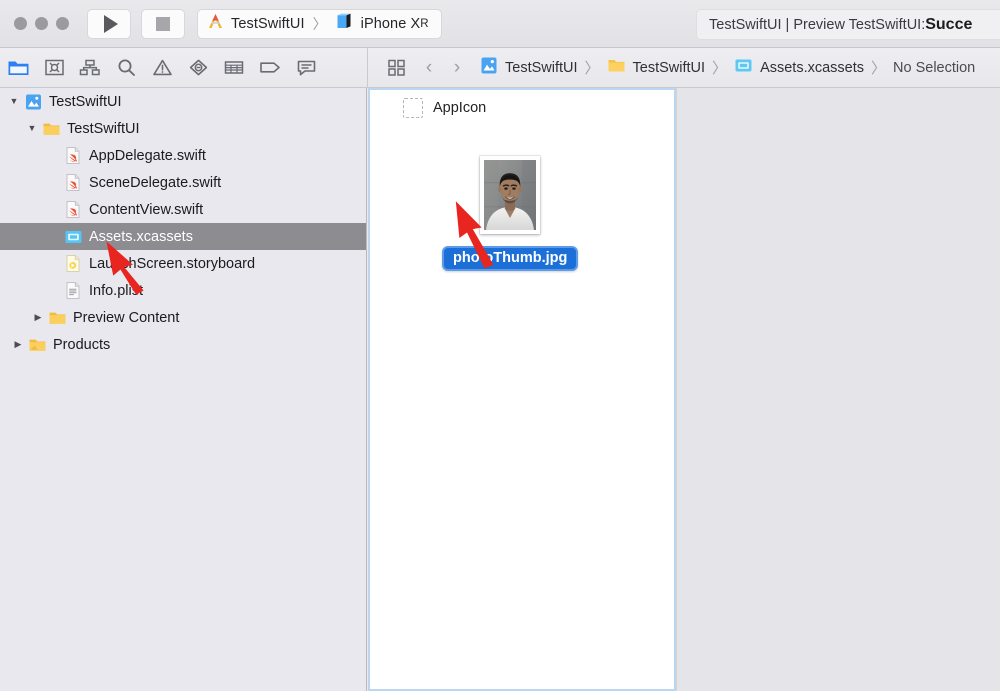  I want to click on symbol-navigator-icon, so click(90, 68).